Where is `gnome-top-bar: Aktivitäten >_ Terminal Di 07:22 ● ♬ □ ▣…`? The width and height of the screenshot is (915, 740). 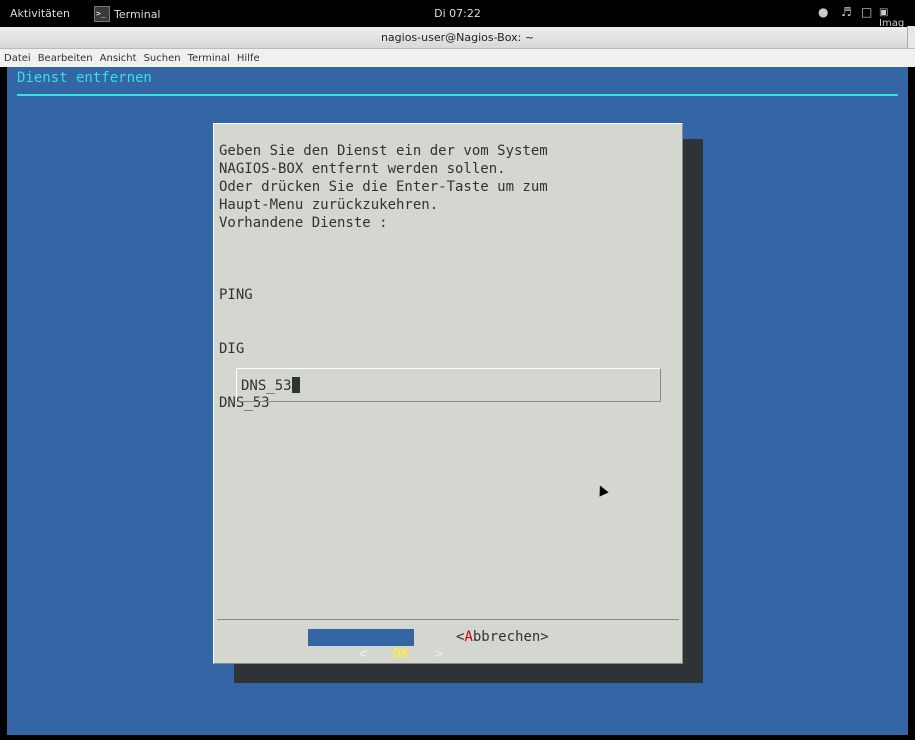
gnome-top-bar: Aktivitäten >_ Terminal Di 07:22 ● ♬ □ ▣… is located at coordinates (457, 14).